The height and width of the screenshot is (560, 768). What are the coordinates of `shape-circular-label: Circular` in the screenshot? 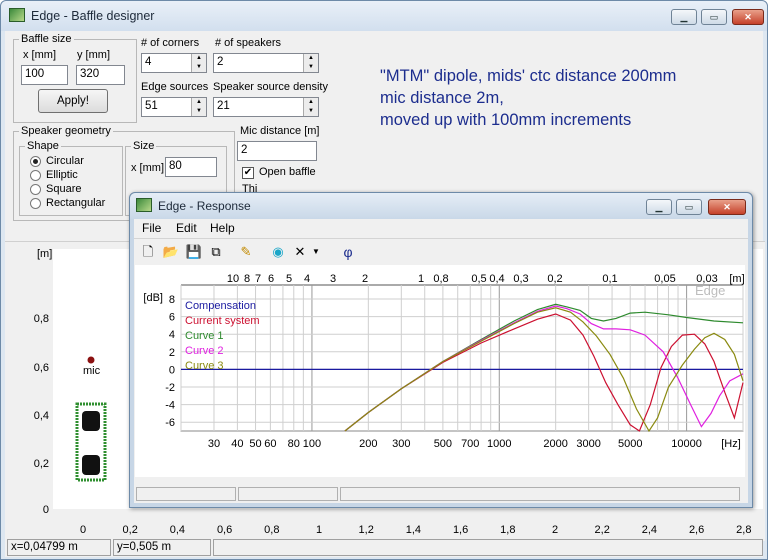 It's located at (65, 161).